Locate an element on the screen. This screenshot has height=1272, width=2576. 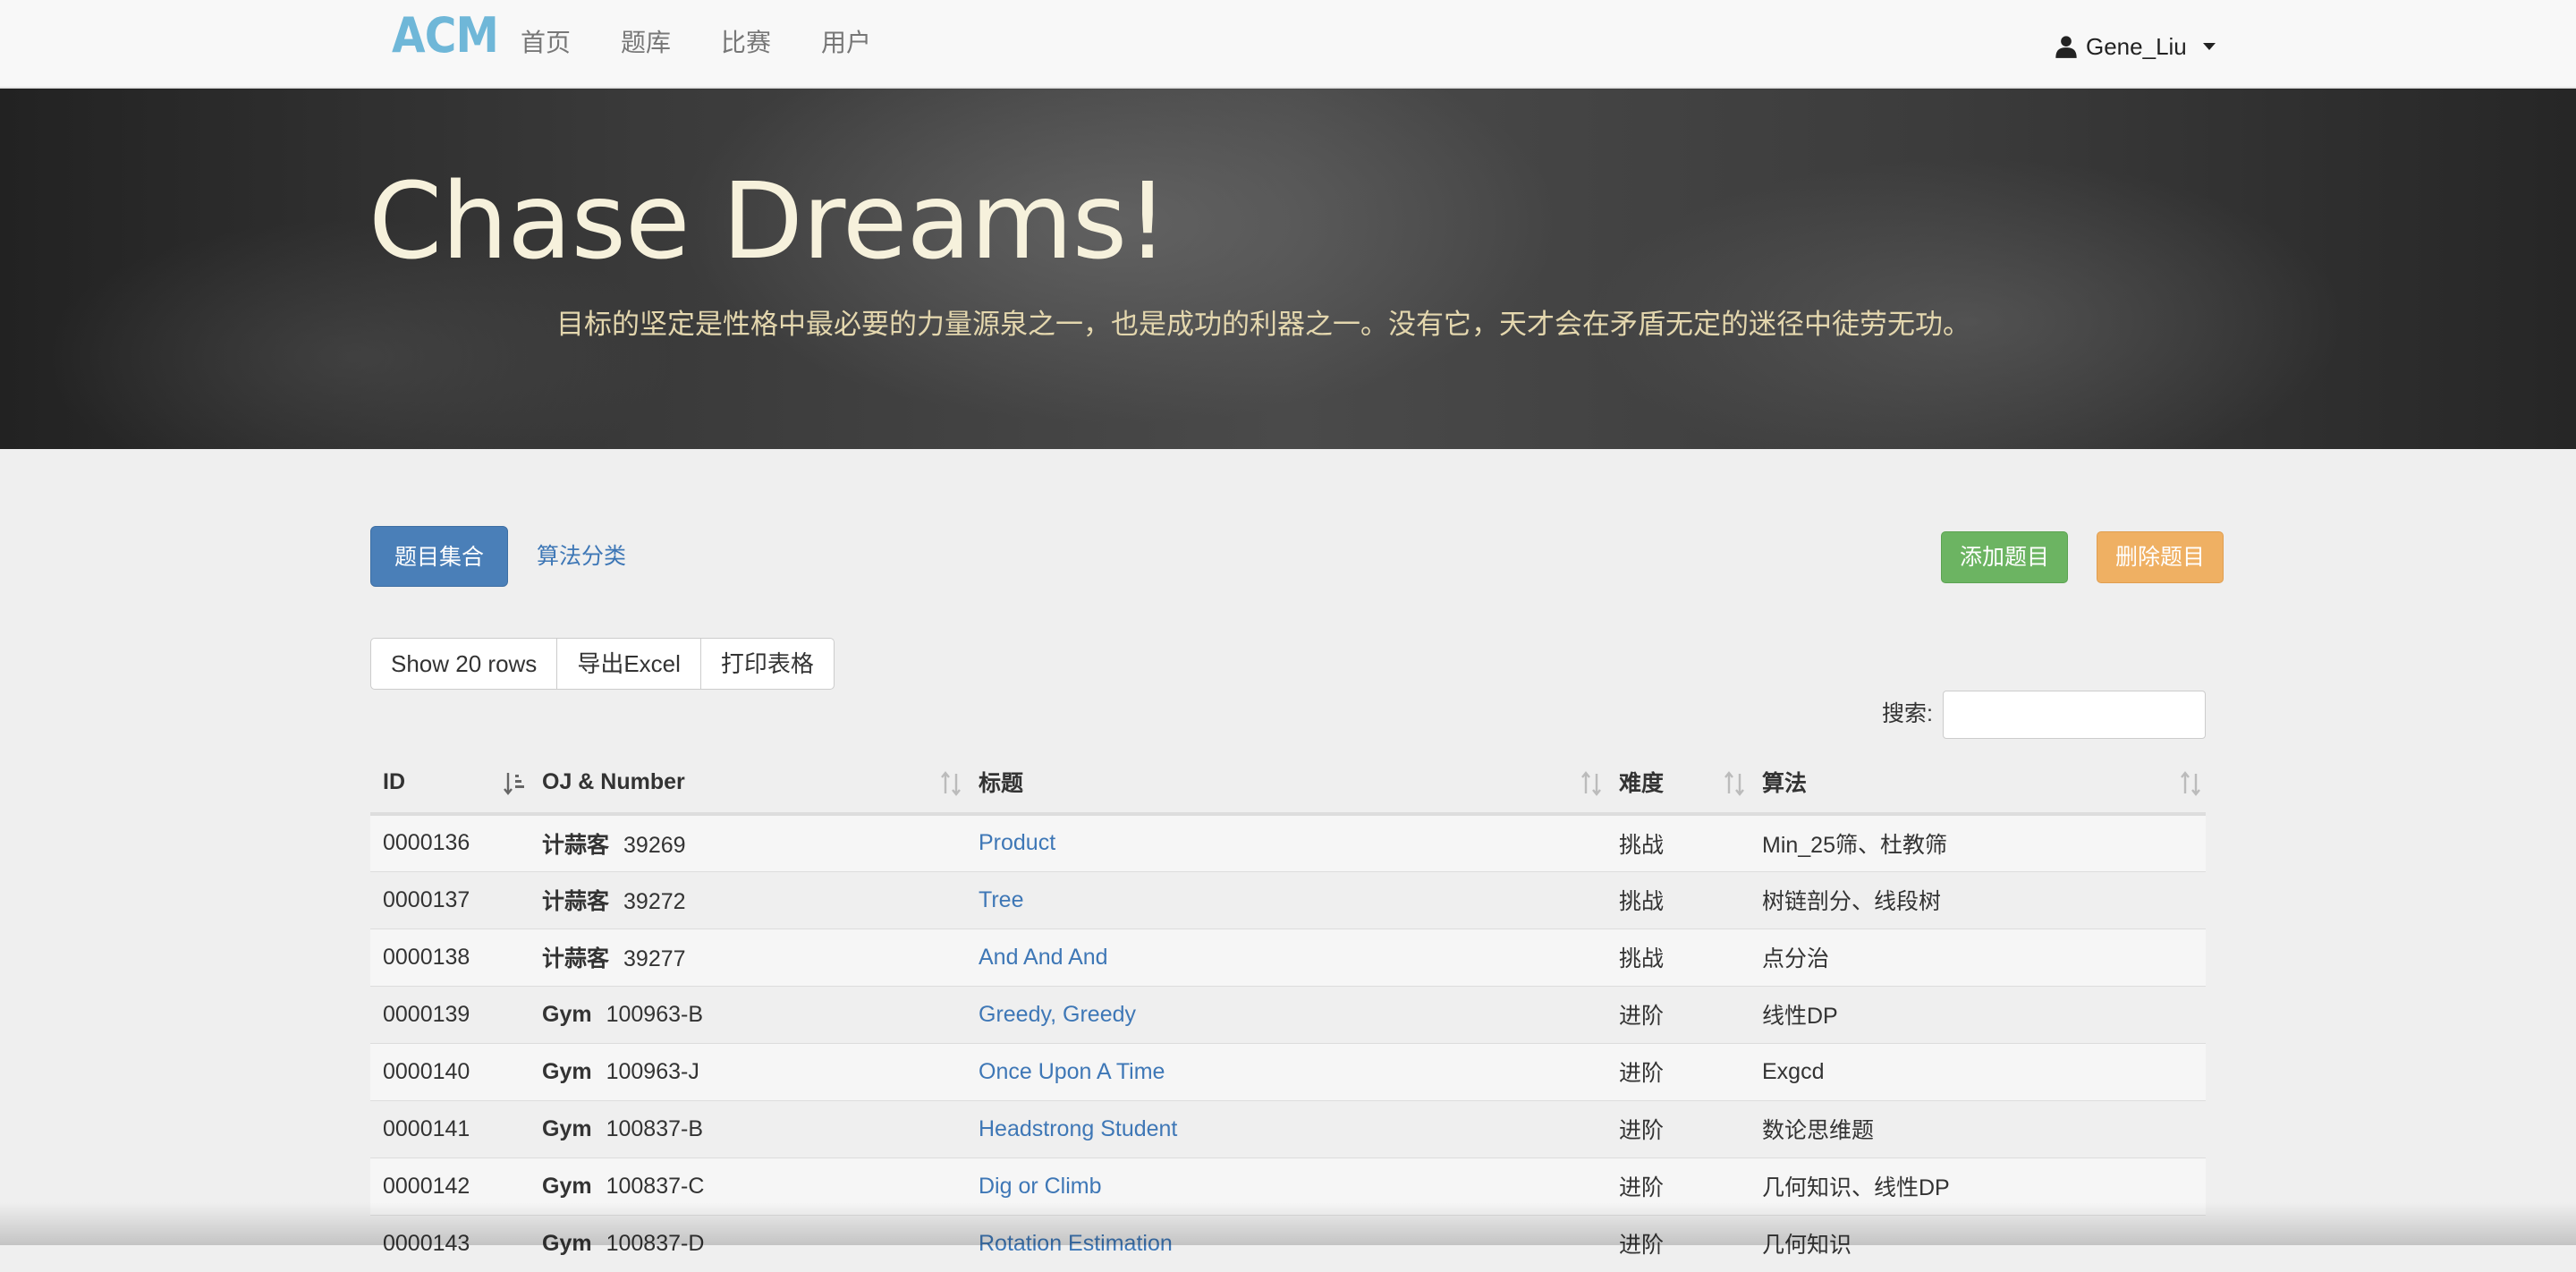
column-header-algorithm: 算法 is located at coordinates (1978, 783).